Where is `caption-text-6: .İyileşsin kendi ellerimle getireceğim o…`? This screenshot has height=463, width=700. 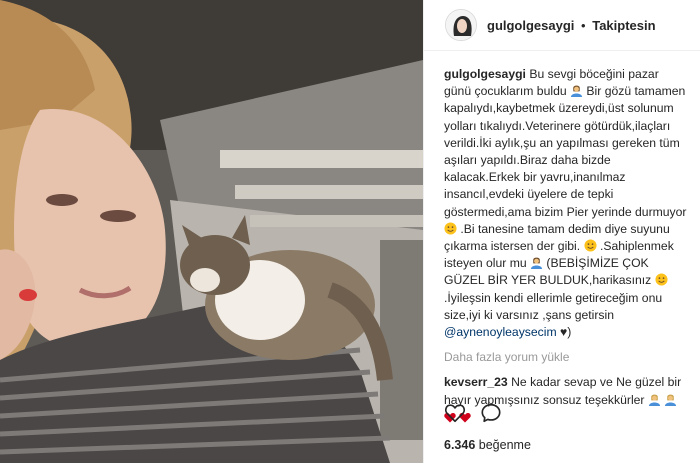 caption-text-6: .İyileşsin kendi ellerimle getireceğim o… is located at coordinates (553, 306).